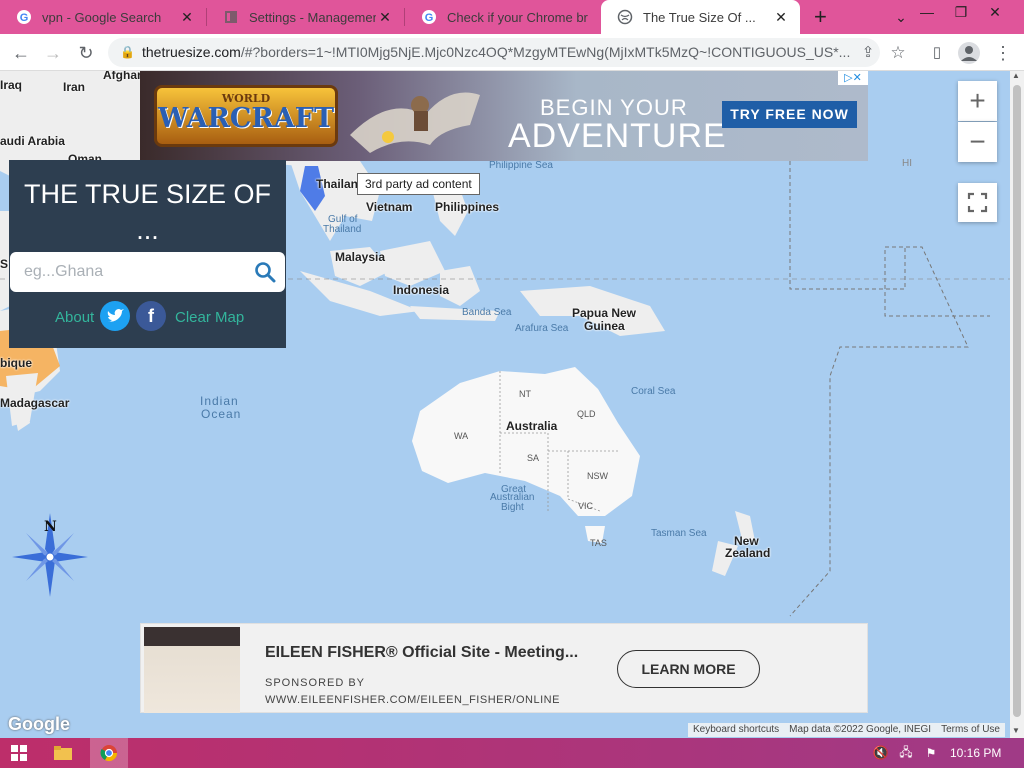 This screenshot has width=1024, height=768. Describe the element at coordinates (421, 290) in the screenshot. I see `label-indonesia: Indonesia` at that location.